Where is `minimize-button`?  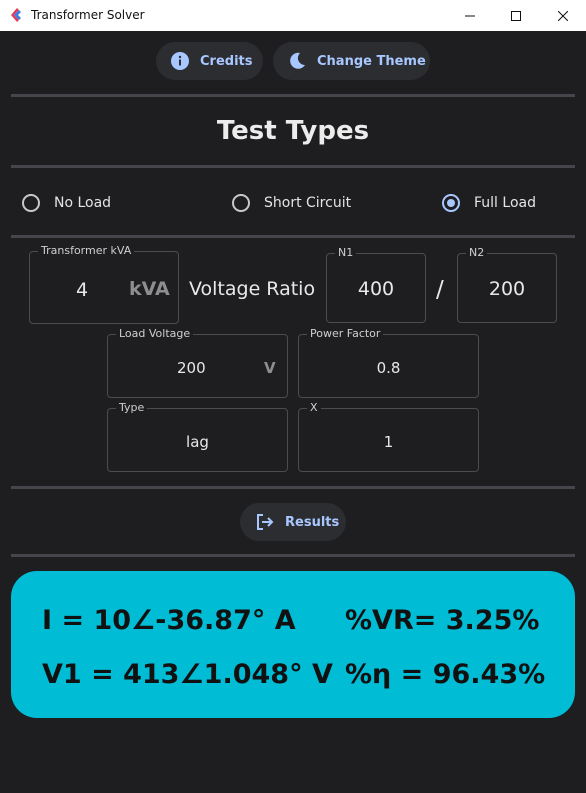
minimize-button is located at coordinates (470, 15).